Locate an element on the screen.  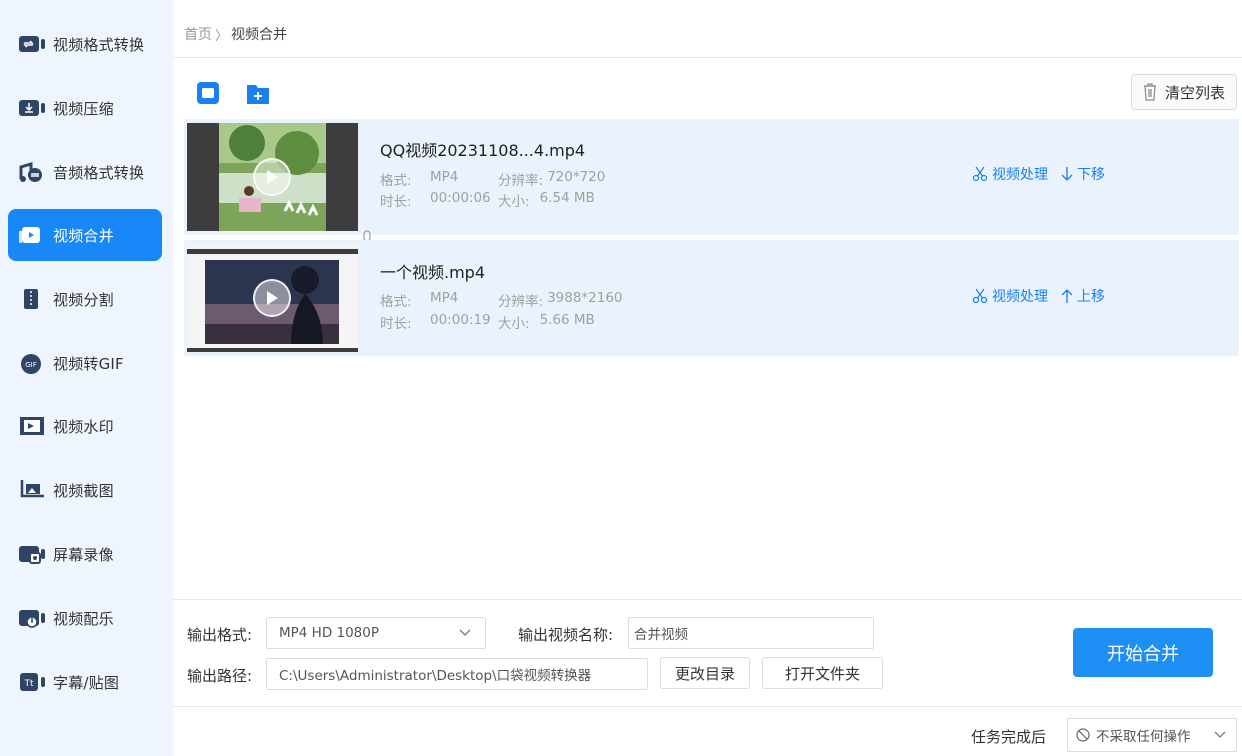
clear-list-button: 清空列表 is located at coordinates (1184, 92).